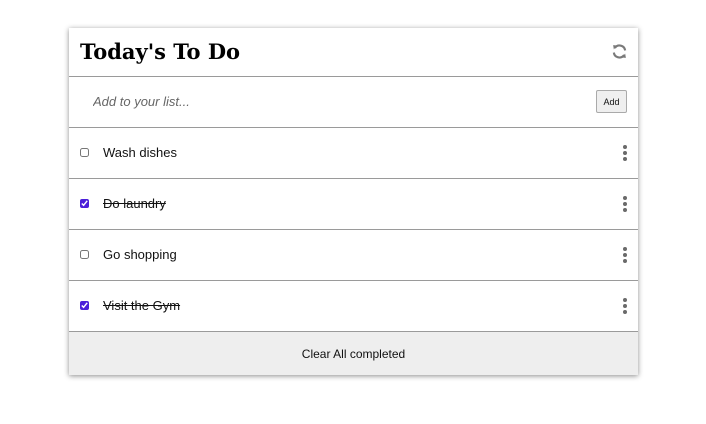 This screenshot has width=706, height=424. What do you see at coordinates (140, 254) in the screenshot?
I see `todo-label: Go shopping` at bounding box center [140, 254].